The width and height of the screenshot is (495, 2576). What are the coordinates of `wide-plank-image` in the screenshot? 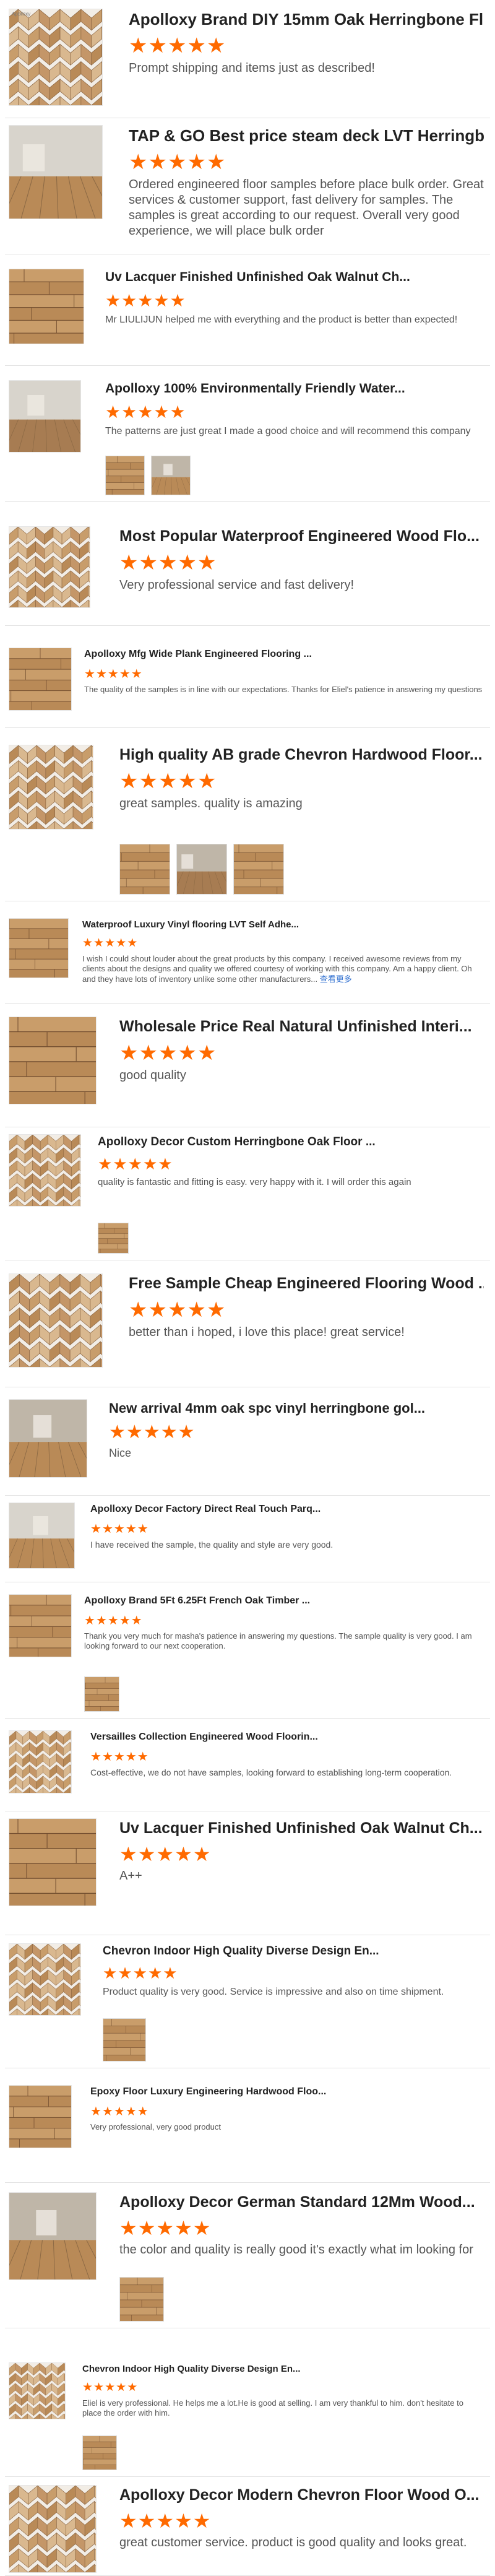 It's located at (40, 679).